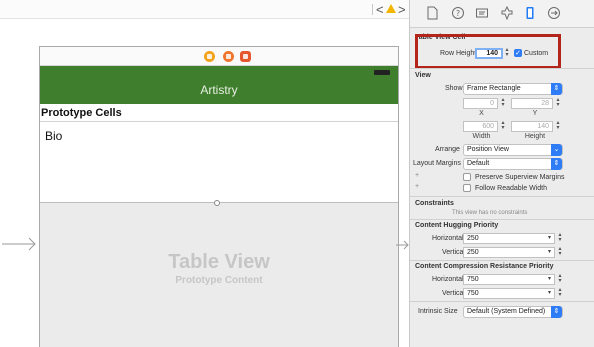 This screenshot has width=594, height=347. Describe the element at coordinates (560, 238) in the screenshot. I see `hugging-horizontal-stepper: ▴ ▾` at that location.